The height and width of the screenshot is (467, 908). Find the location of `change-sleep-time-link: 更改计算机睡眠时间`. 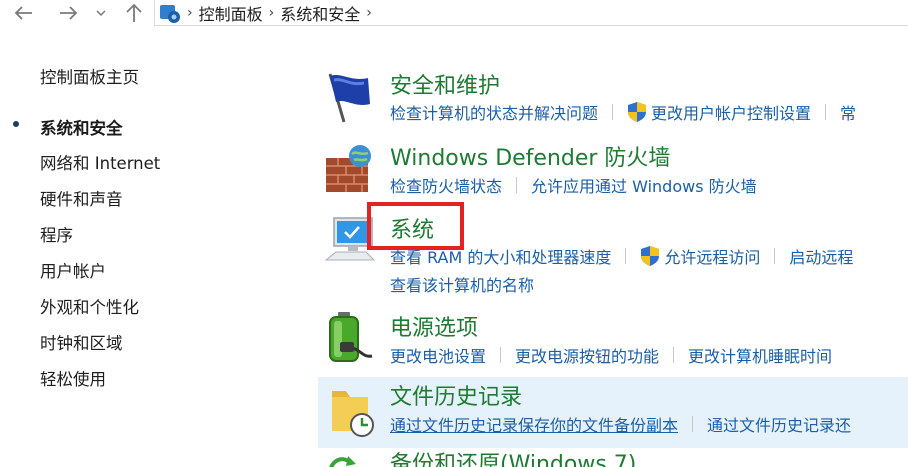

change-sleep-time-link: 更改计算机睡眠时间 is located at coordinates (760, 355).